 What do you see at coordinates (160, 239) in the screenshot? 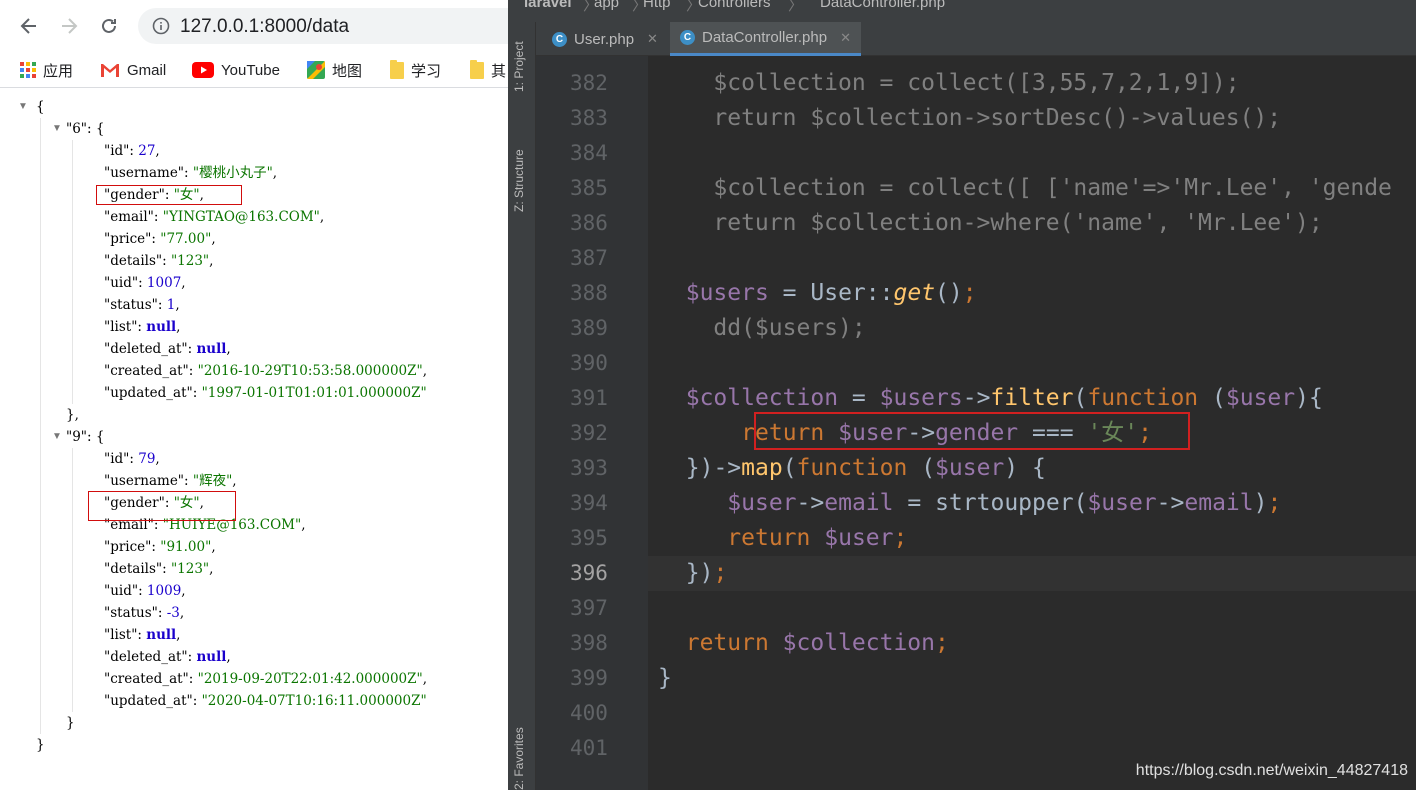
I see `json-line: "price": "77.00",` at bounding box center [160, 239].